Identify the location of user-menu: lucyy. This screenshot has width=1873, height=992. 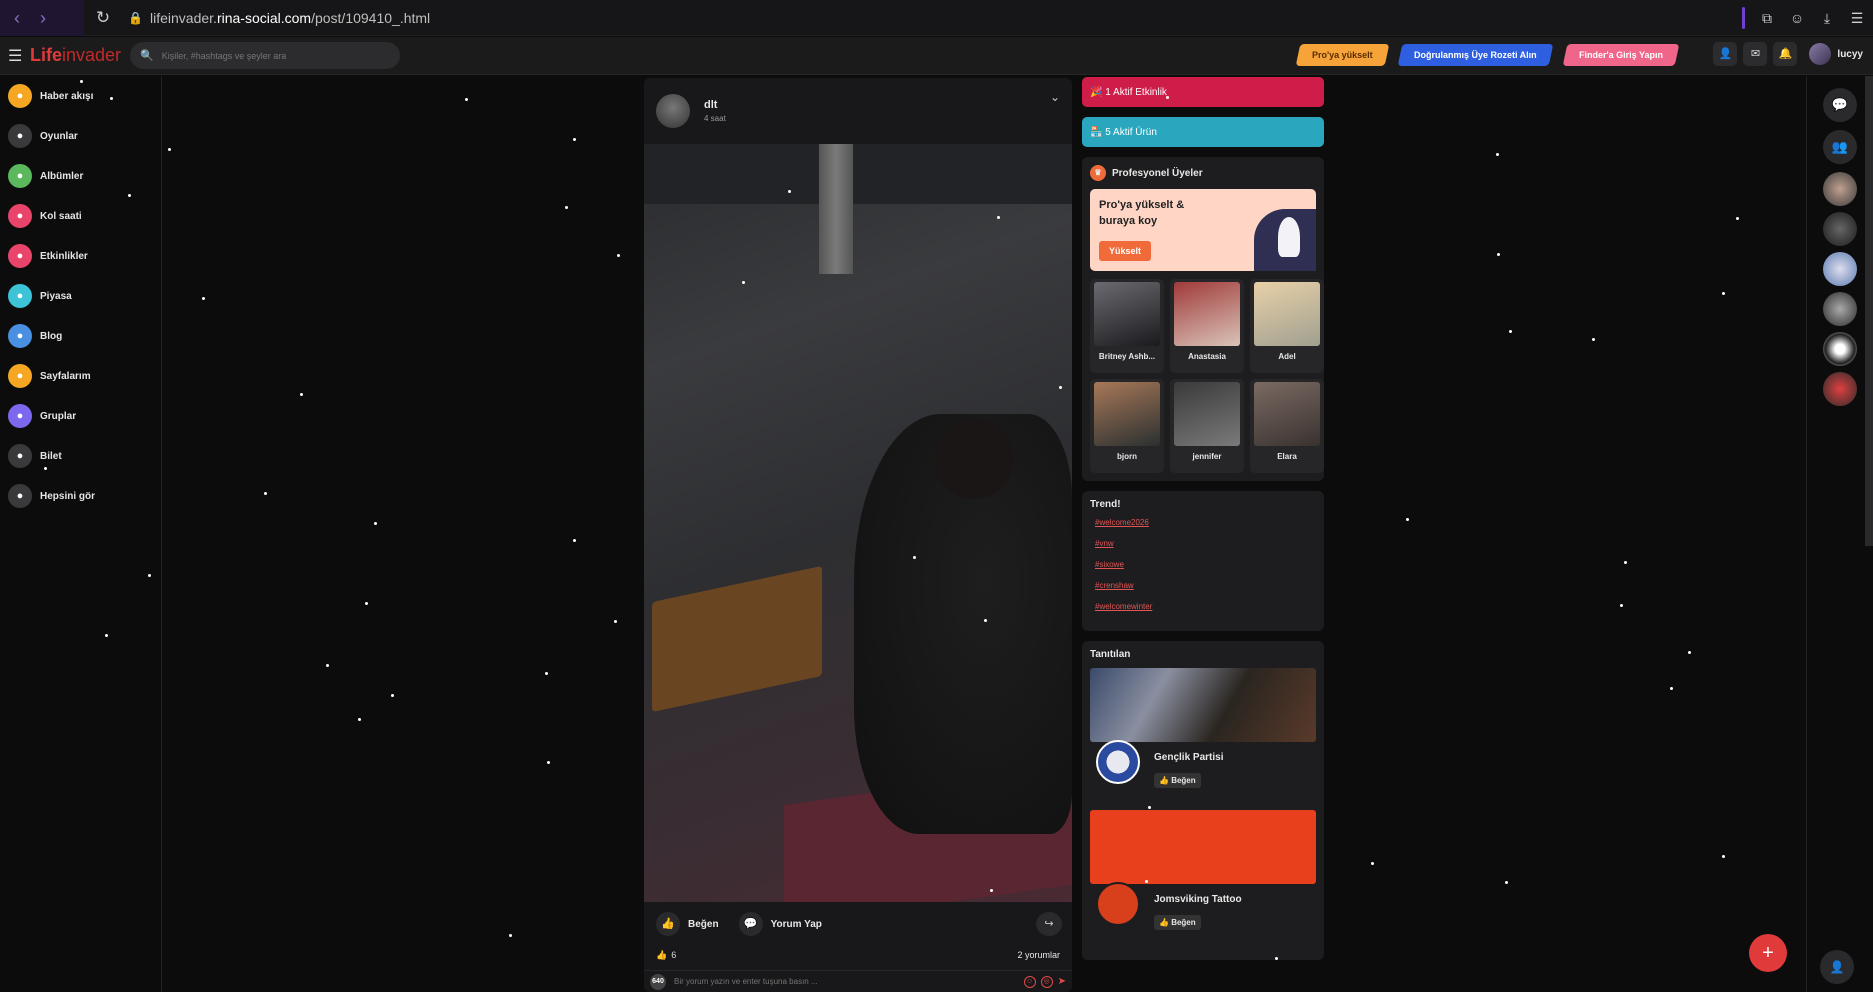
(1836, 54).